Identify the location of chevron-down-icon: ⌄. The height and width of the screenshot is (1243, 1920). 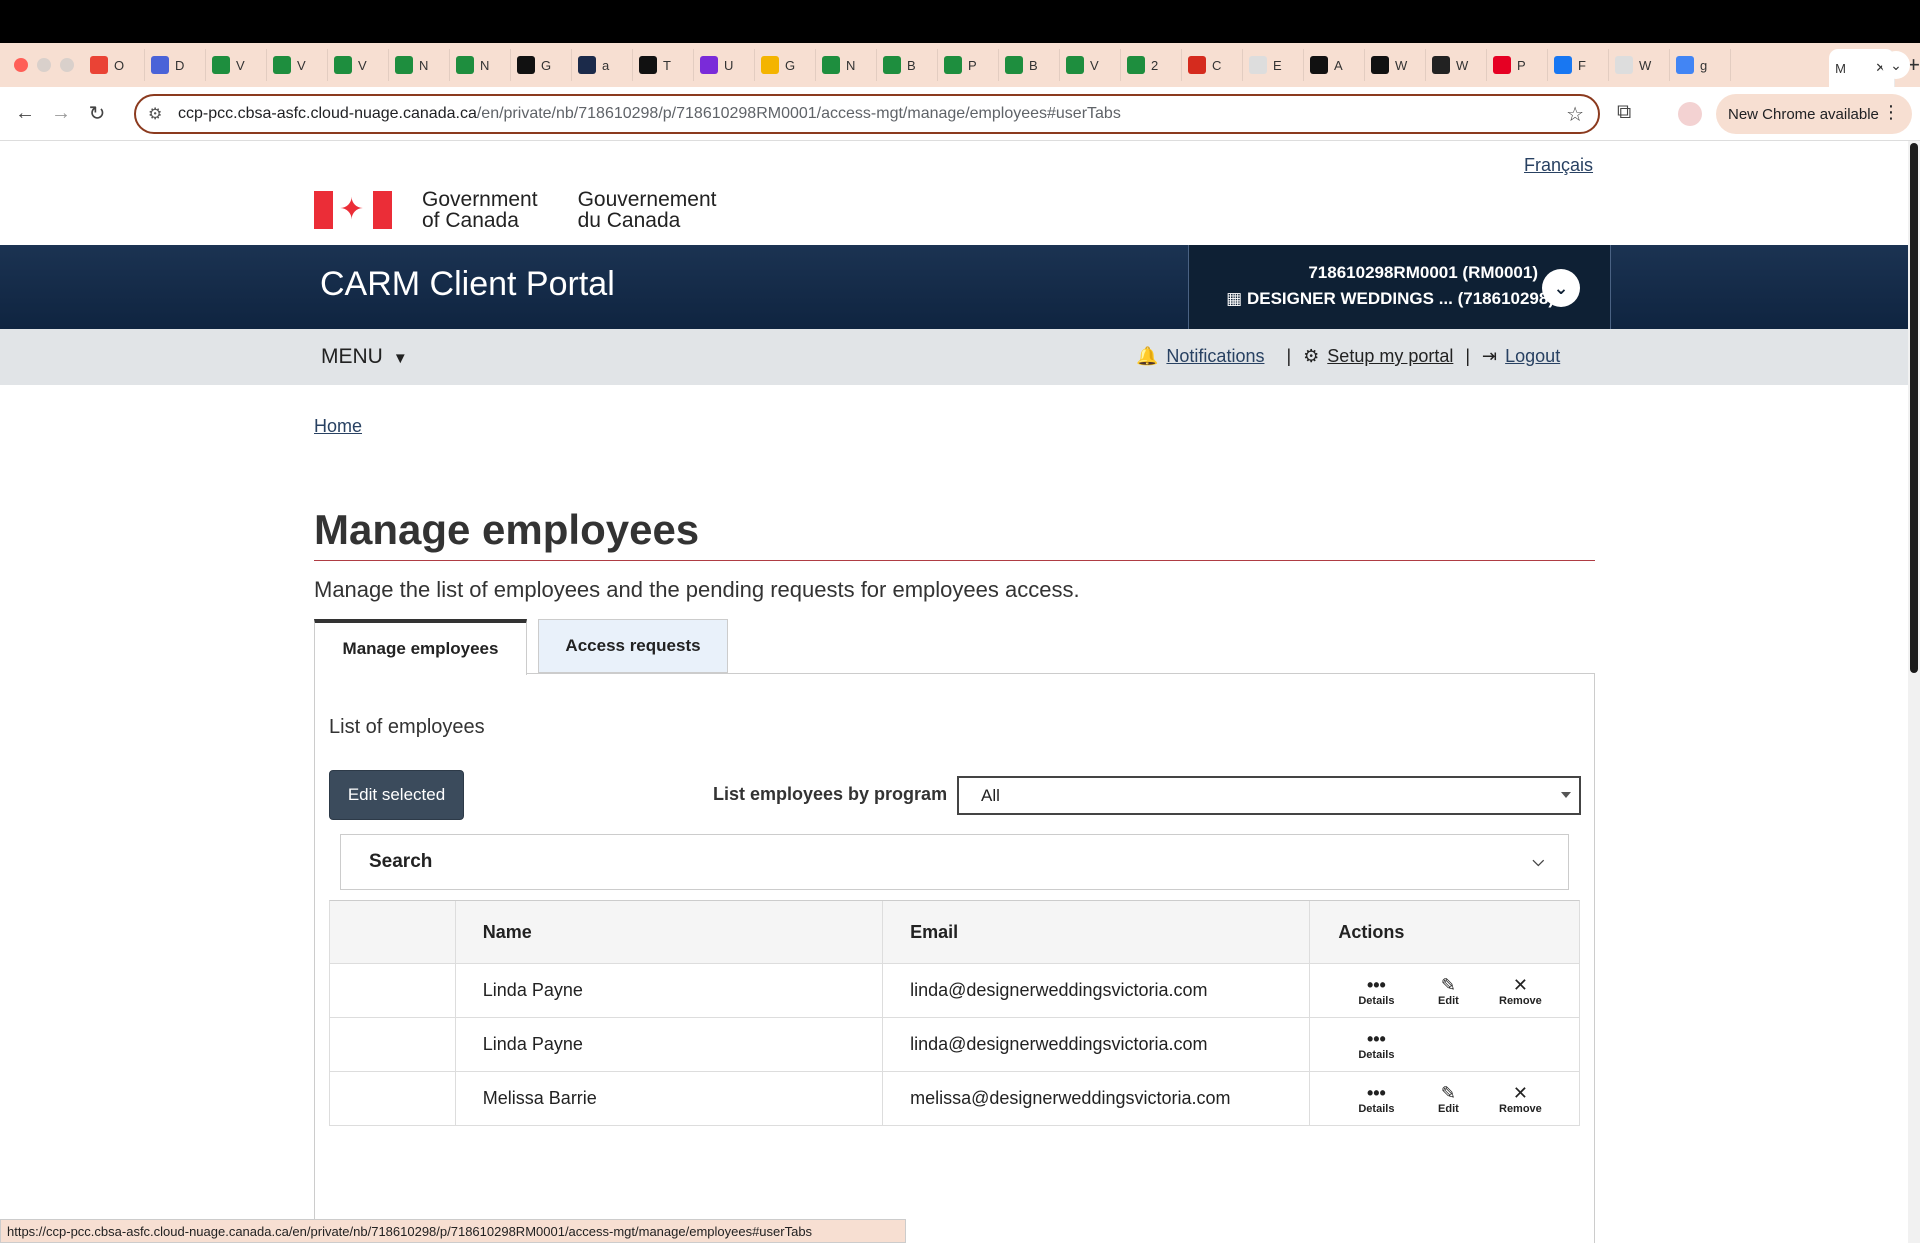
(1561, 288).